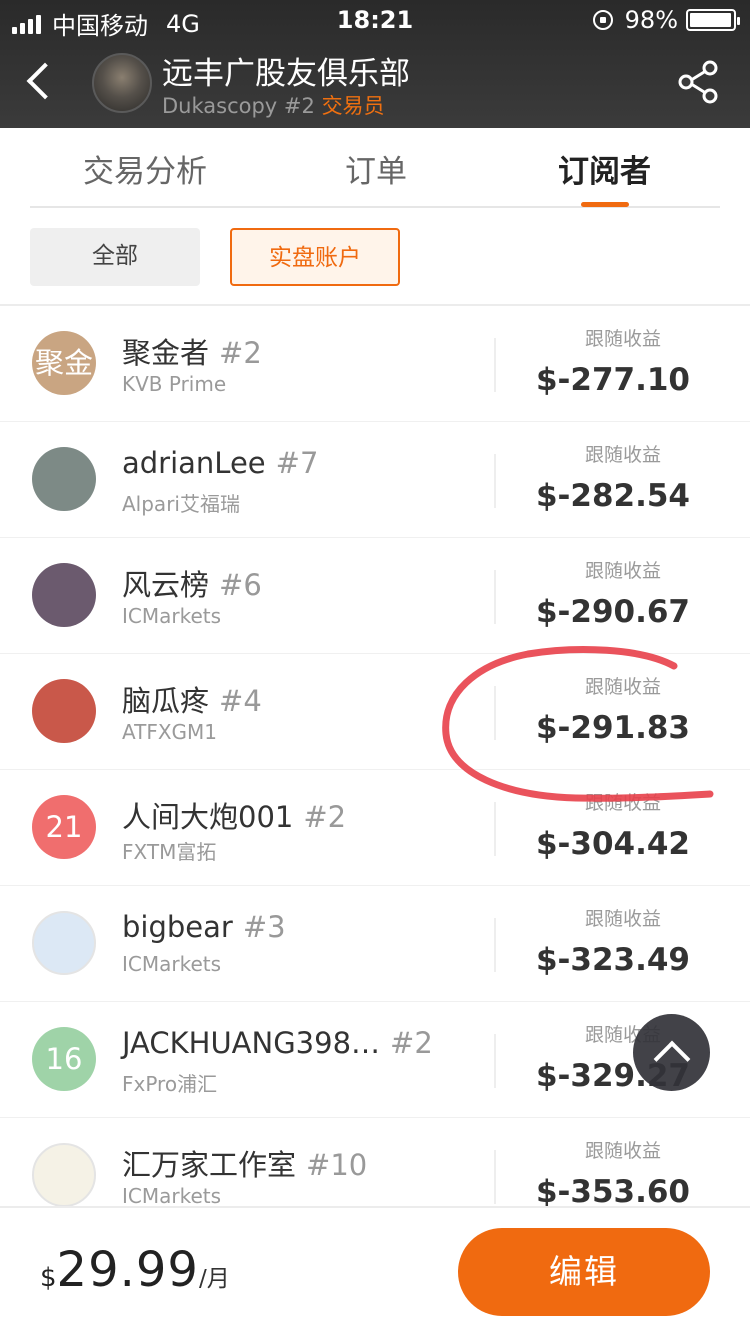  Describe the element at coordinates (64, 1059) in the screenshot. I see `subscriber-avatar: 16` at that location.